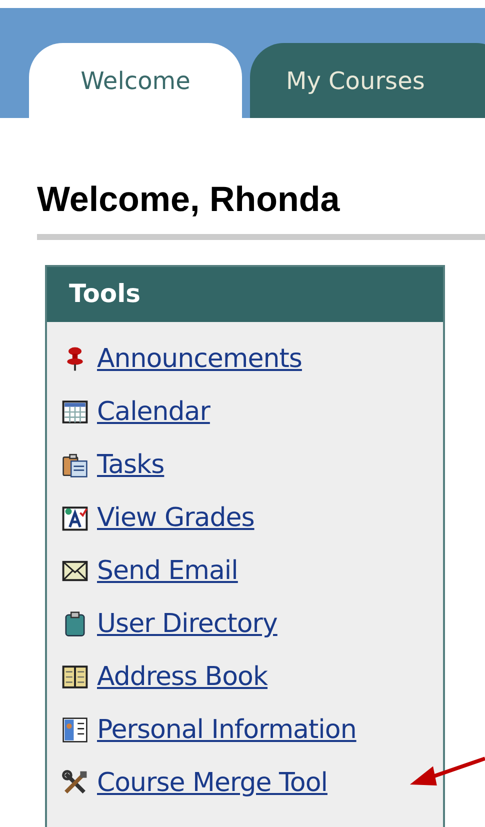 The image size is (485, 827). Describe the element at coordinates (212, 783) in the screenshot. I see `tool-link: Course Merge Tool` at that location.